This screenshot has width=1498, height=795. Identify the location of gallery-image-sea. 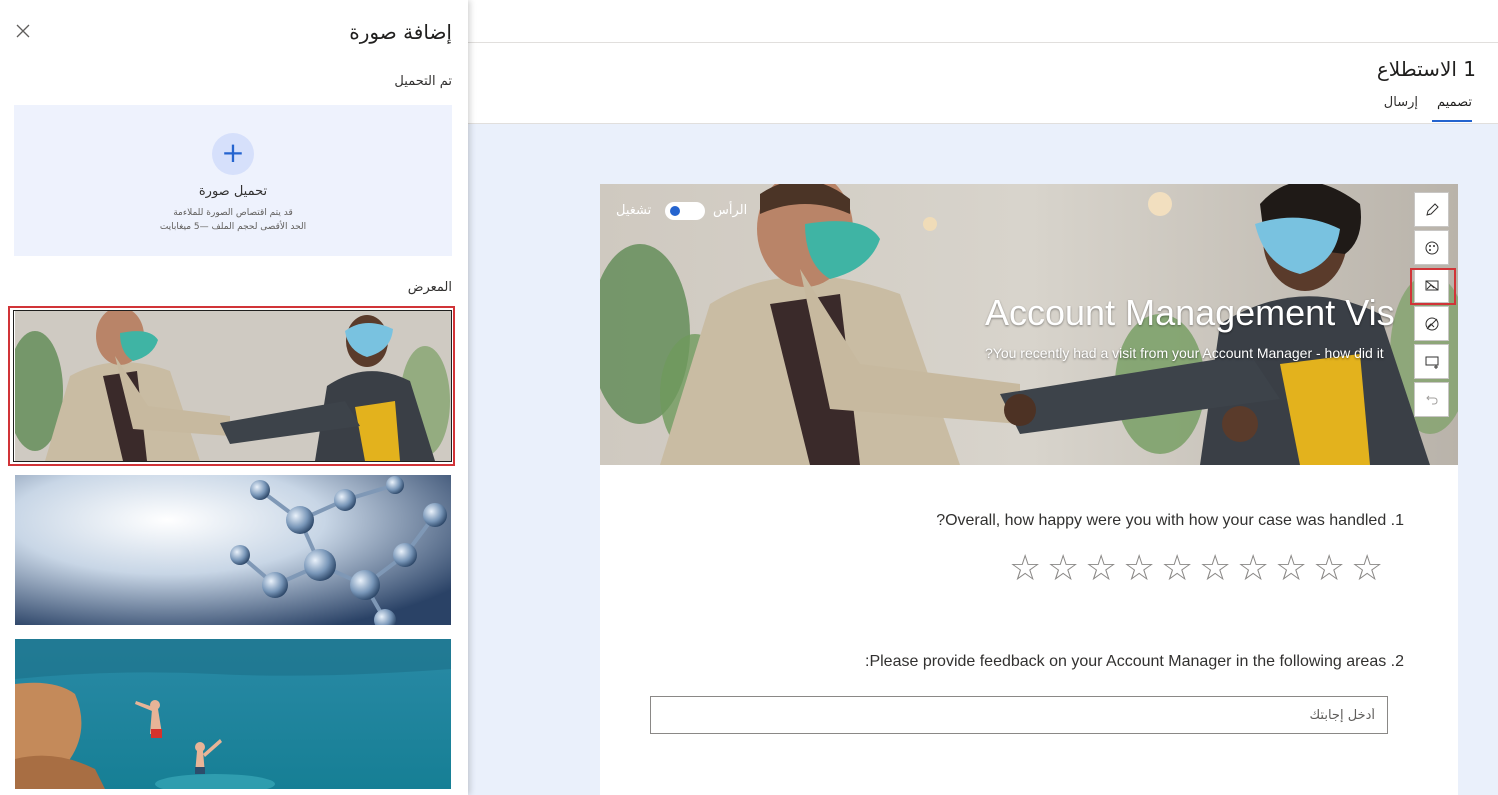
(233, 714).